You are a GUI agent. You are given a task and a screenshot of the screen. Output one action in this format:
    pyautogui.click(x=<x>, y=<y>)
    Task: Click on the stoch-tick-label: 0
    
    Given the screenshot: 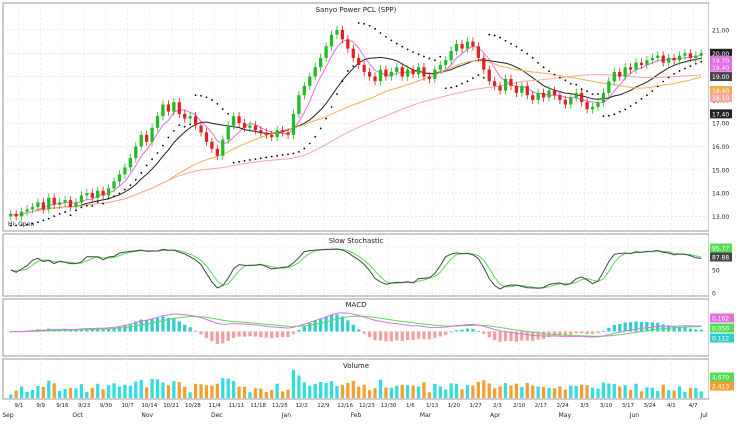 What is the action you would take?
    pyautogui.click(x=714, y=294)
    